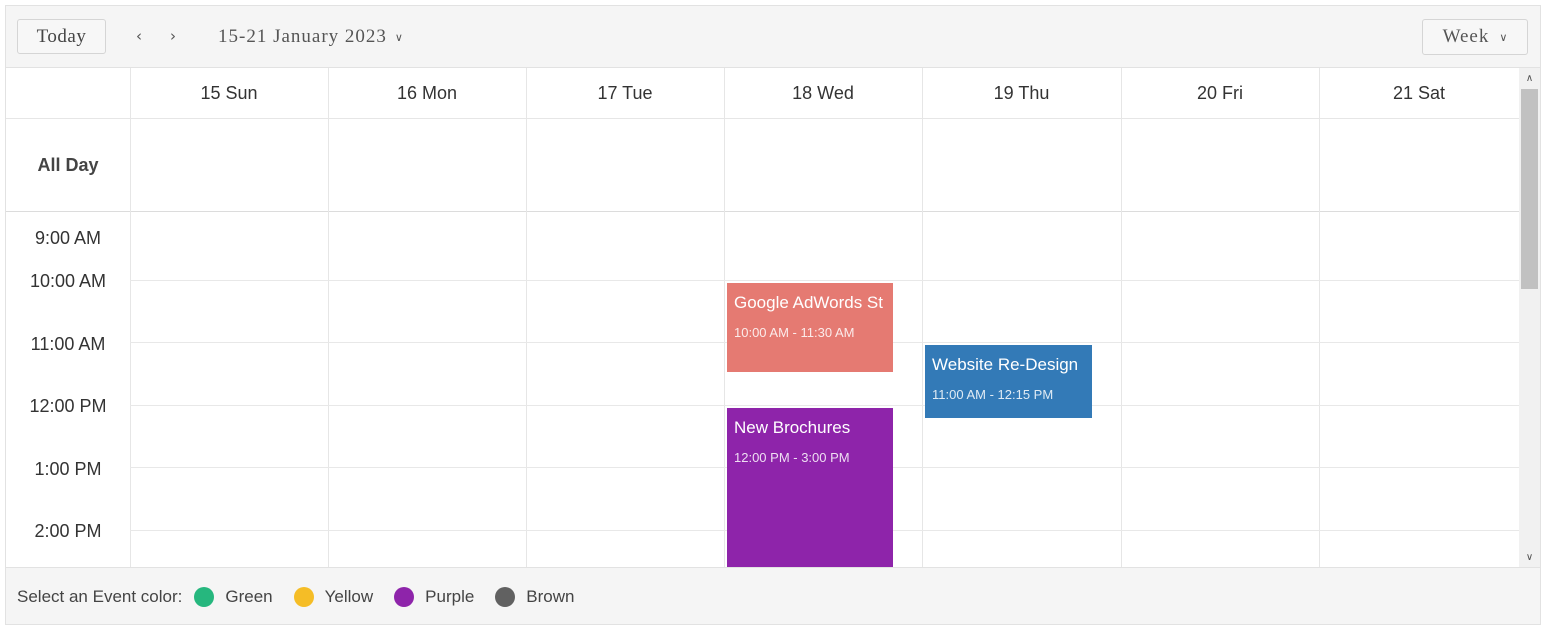 The height and width of the screenshot is (625, 1550). What do you see at coordinates (68, 281) in the screenshot?
I see `time-label: 10:00 AM` at bounding box center [68, 281].